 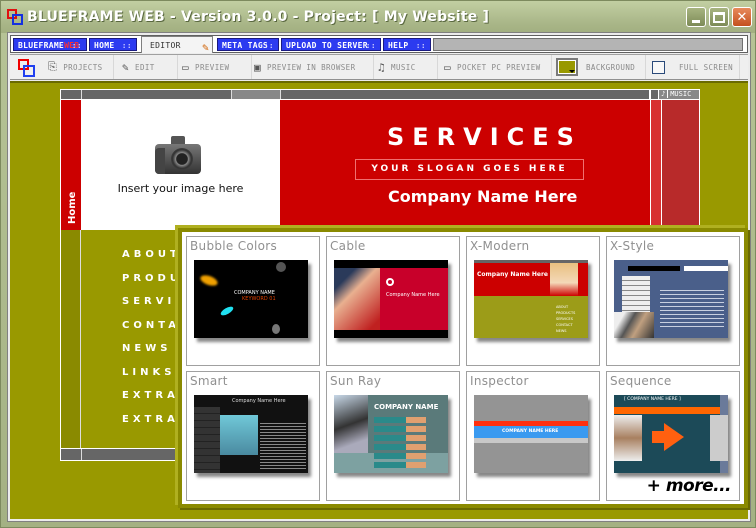 I want to click on tab-label: UPLOAD TO SERVER, so click(x=327, y=45).